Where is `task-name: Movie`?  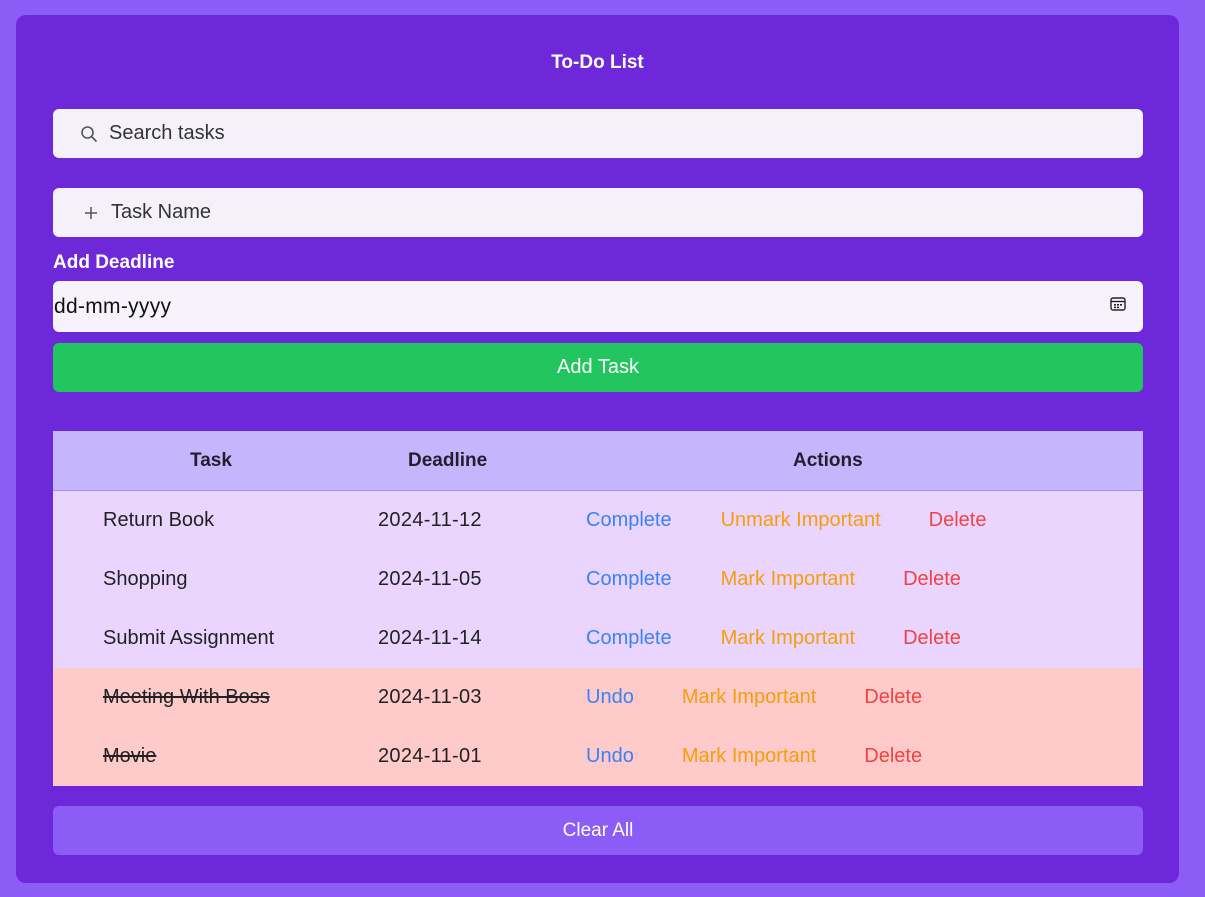 task-name: Movie is located at coordinates (130, 756).